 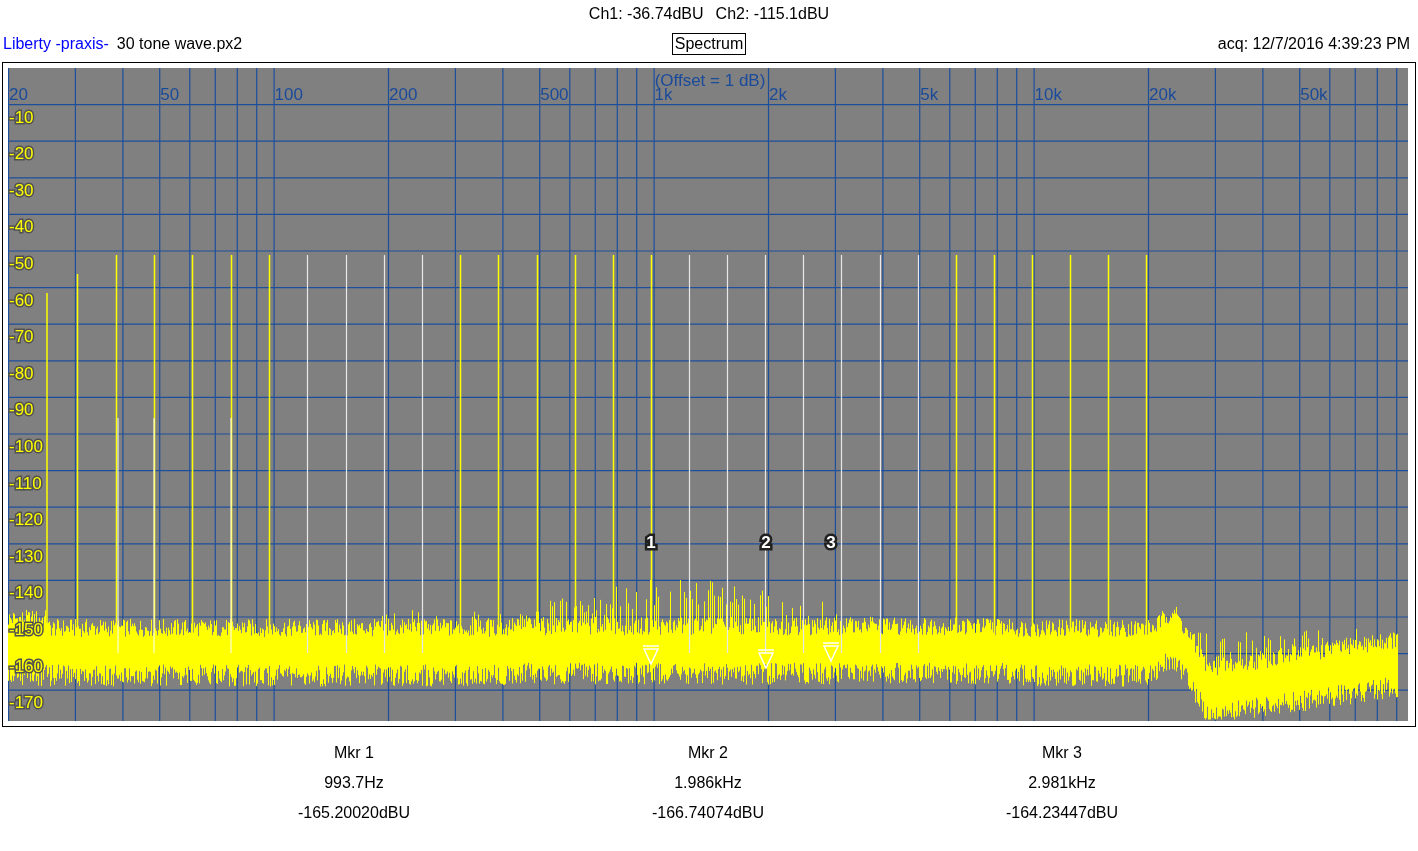 I want to click on offset-note: (Offset = 1 dB), so click(x=710, y=80).